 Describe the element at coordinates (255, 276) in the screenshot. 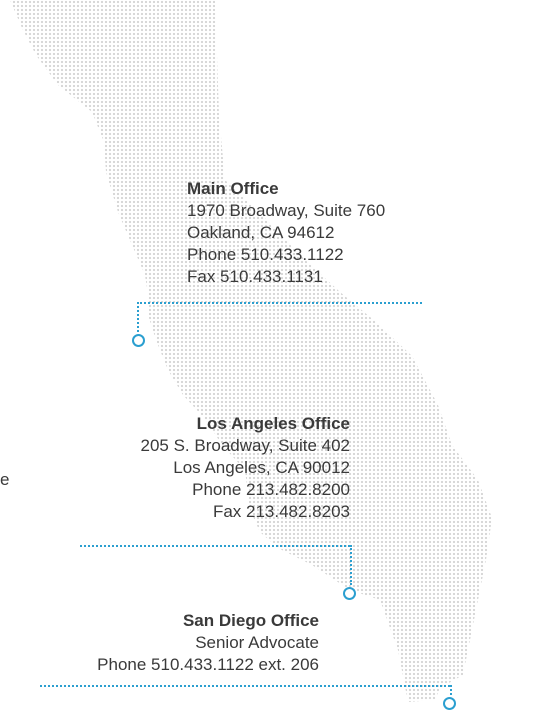

I see `main-office-fax: Fax 510.433.1131` at that location.